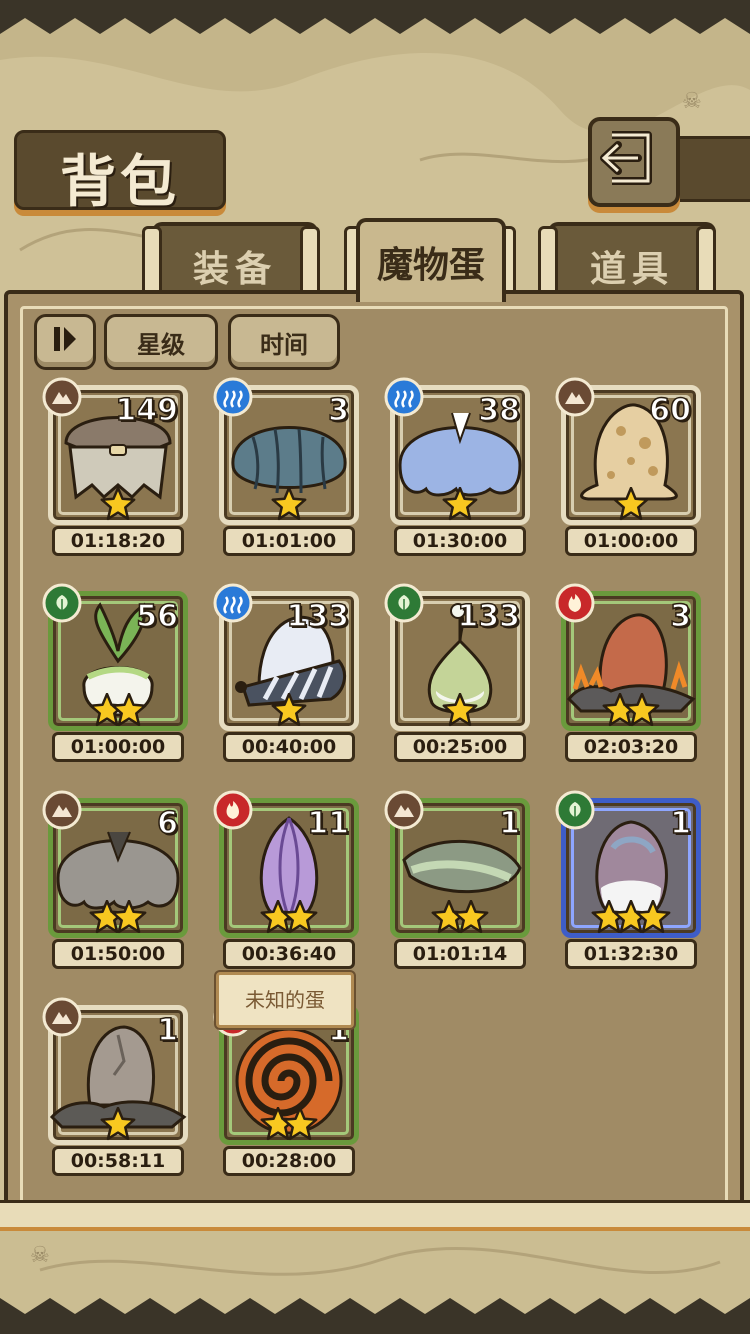 The image size is (750, 1334). I want to click on egg-count: 149, so click(147, 410).